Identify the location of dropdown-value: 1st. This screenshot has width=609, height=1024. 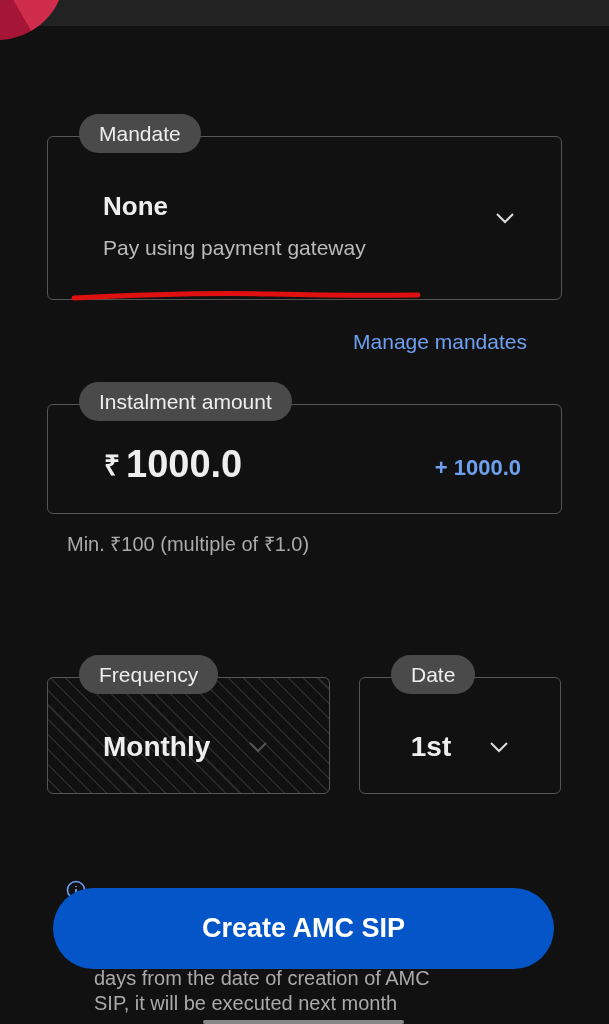
(431, 746).